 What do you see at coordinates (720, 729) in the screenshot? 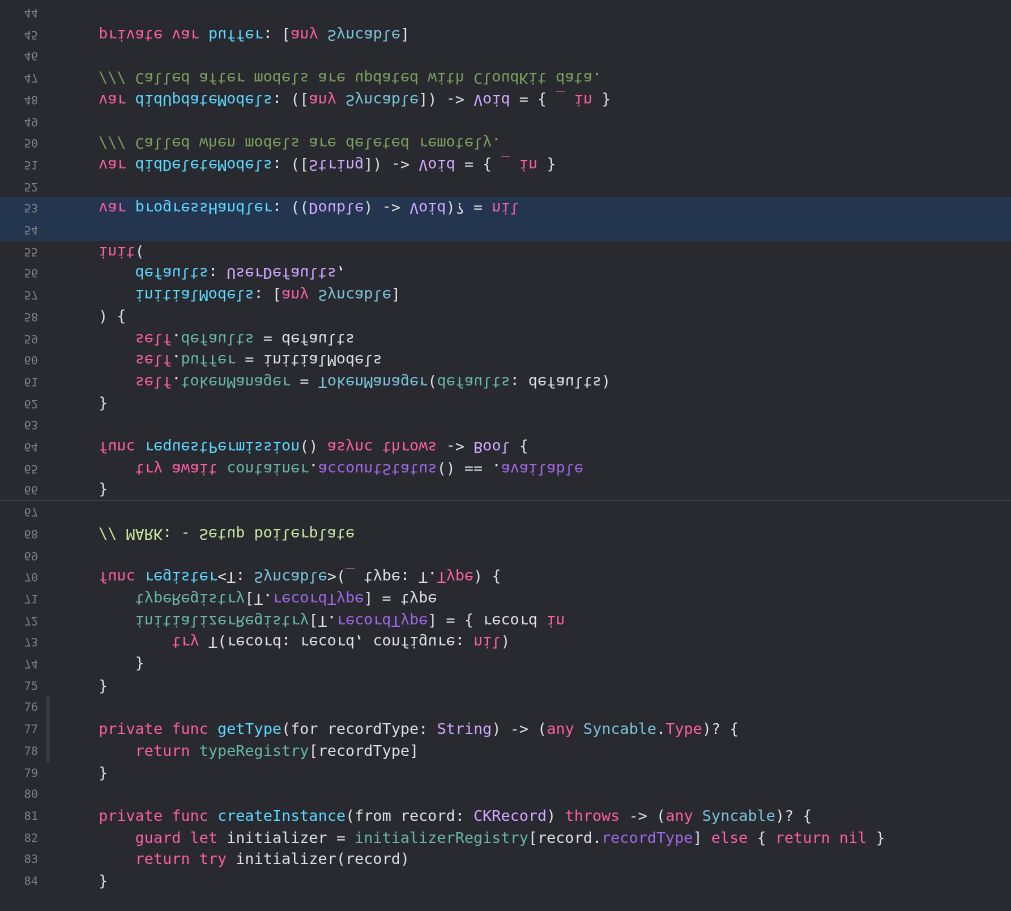
I see `code-token: )? {` at bounding box center [720, 729].